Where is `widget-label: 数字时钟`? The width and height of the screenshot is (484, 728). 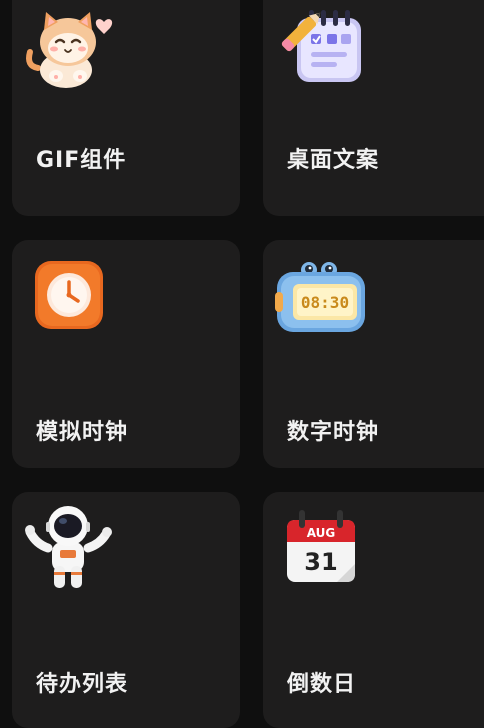 widget-label: 数字时钟 is located at coordinates (333, 432).